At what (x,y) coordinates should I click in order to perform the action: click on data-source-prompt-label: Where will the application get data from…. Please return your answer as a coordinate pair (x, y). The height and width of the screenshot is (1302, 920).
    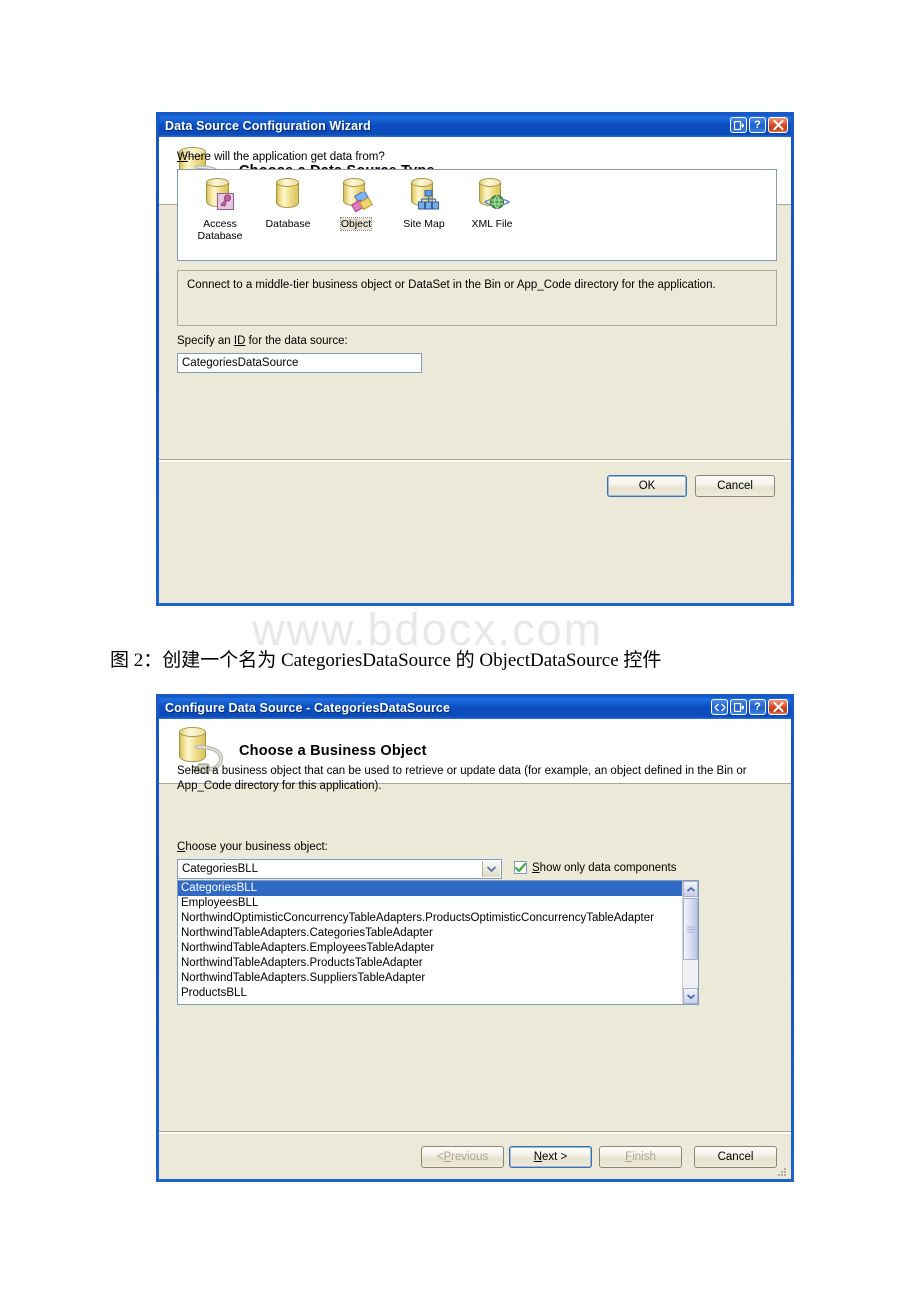
    Looking at the image, I should click on (281, 157).